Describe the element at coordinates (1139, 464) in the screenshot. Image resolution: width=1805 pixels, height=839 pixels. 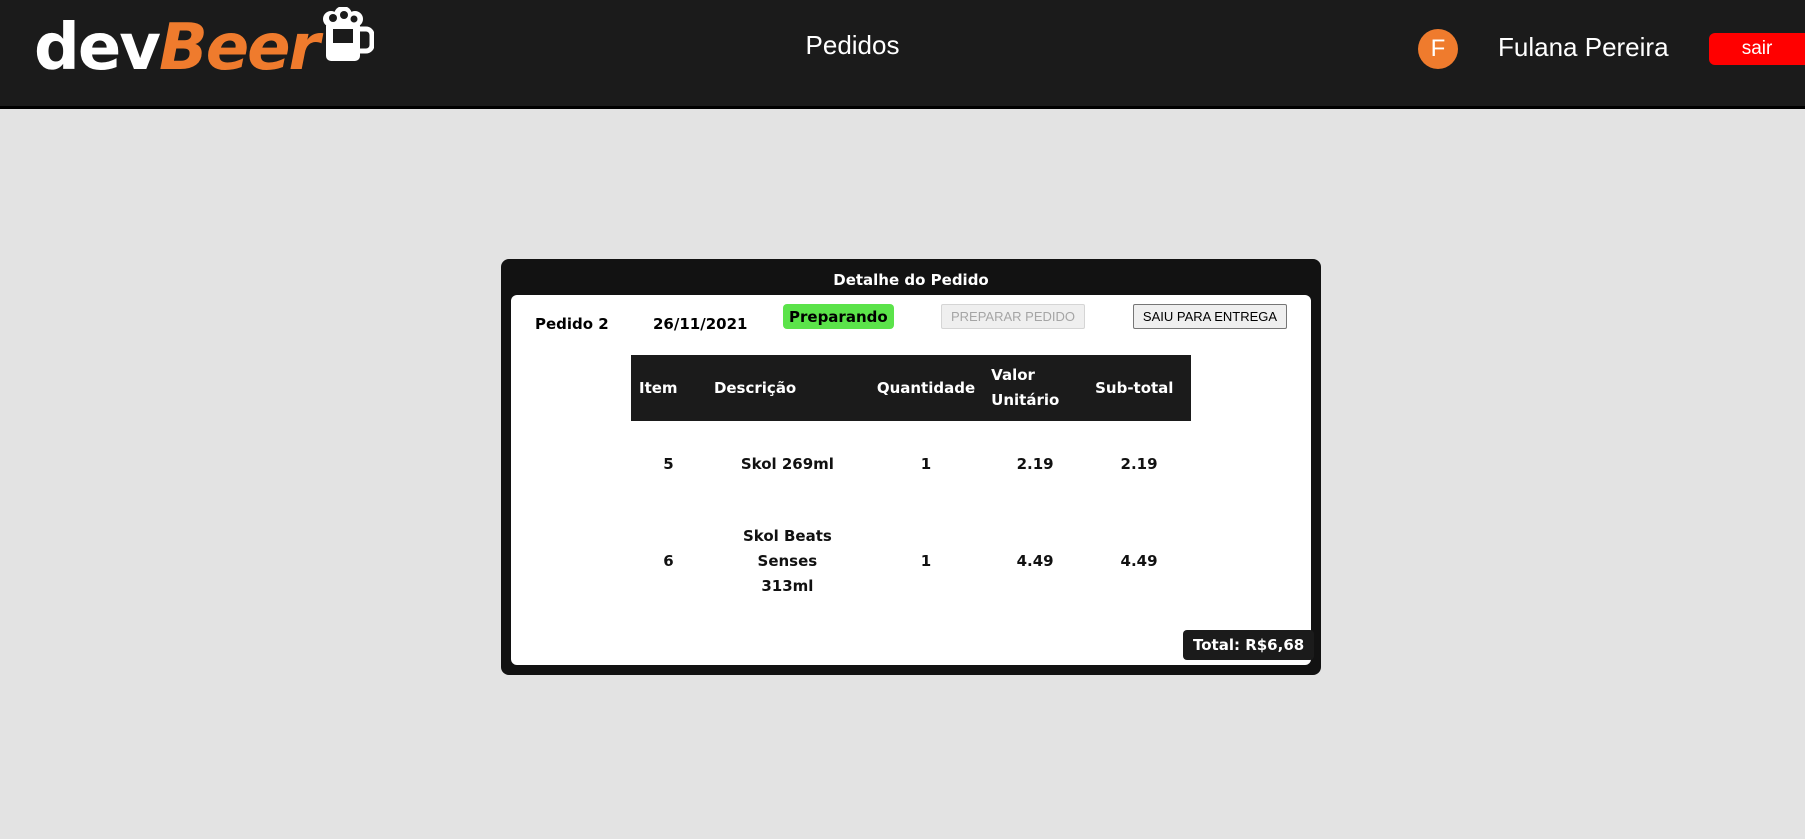
I see `cell-subtotal: 2.19` at that location.